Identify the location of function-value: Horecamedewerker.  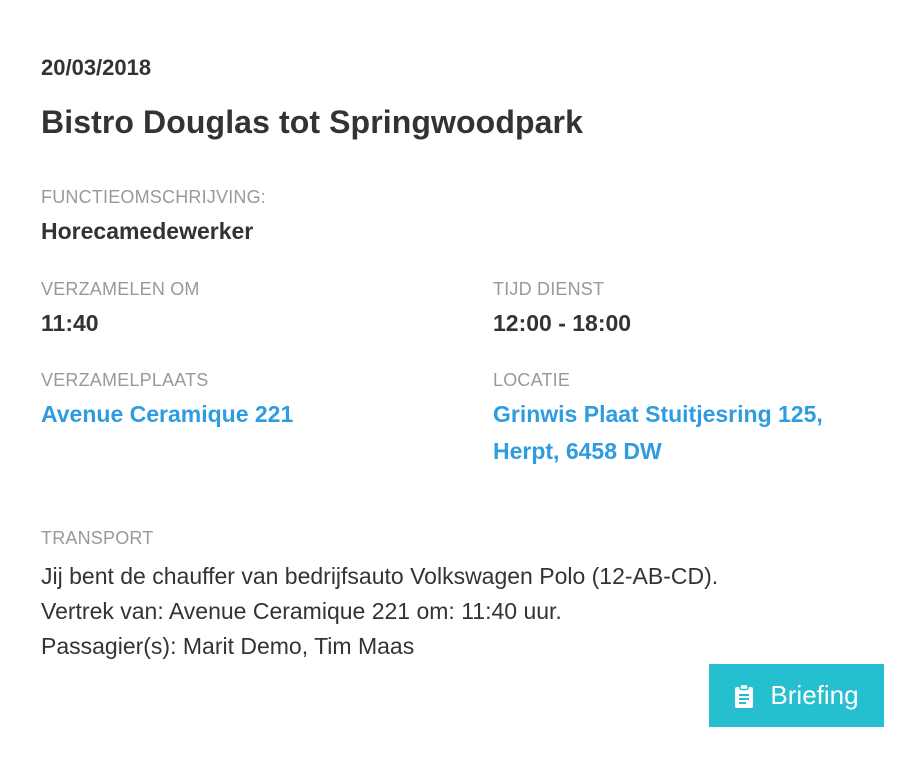
(147, 231).